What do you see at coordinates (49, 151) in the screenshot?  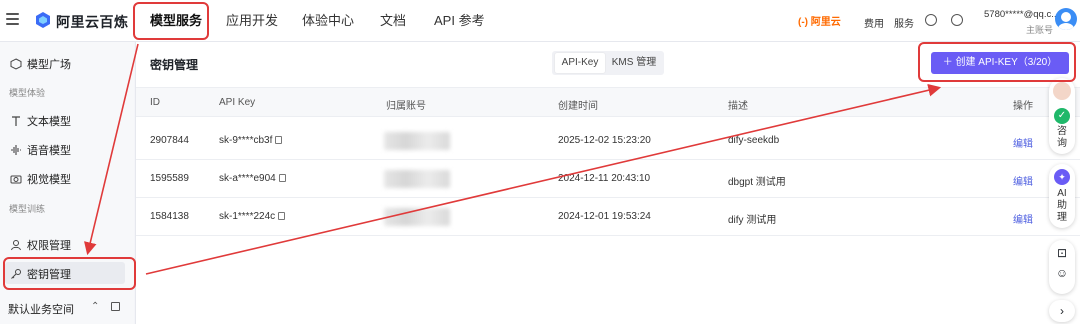 I see `sidebar-item-label: 语音模型` at bounding box center [49, 151].